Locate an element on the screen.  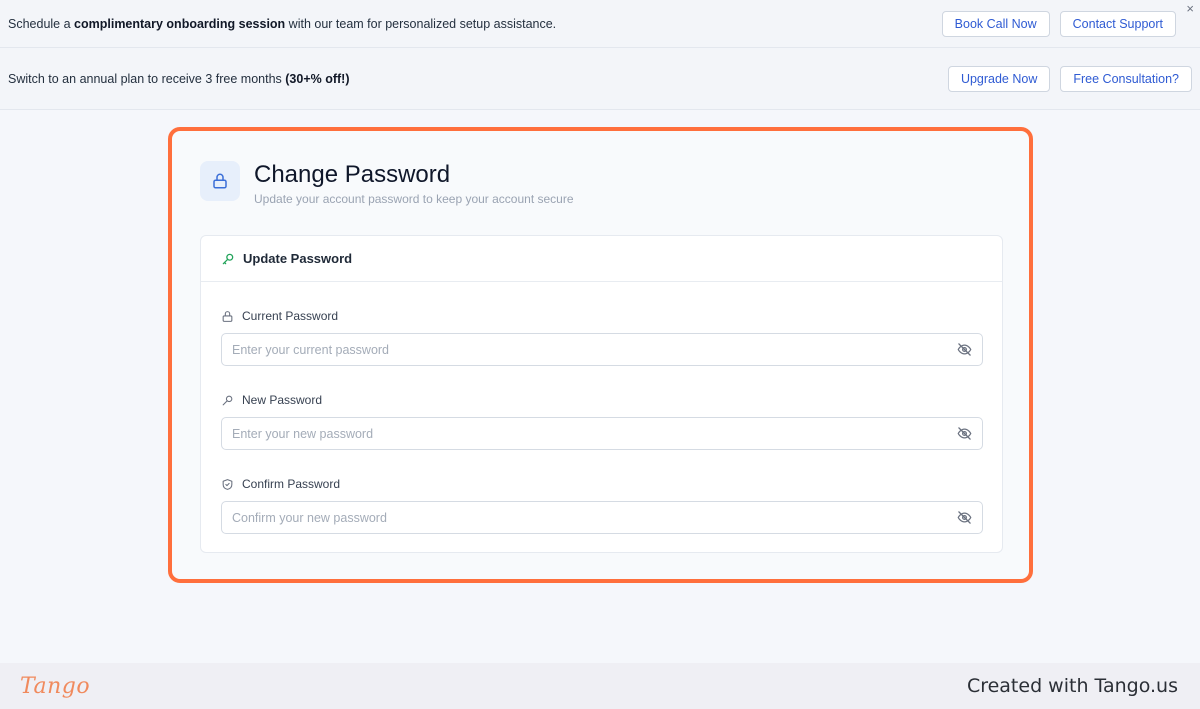
new-password-input-wrap is located at coordinates (602, 433).